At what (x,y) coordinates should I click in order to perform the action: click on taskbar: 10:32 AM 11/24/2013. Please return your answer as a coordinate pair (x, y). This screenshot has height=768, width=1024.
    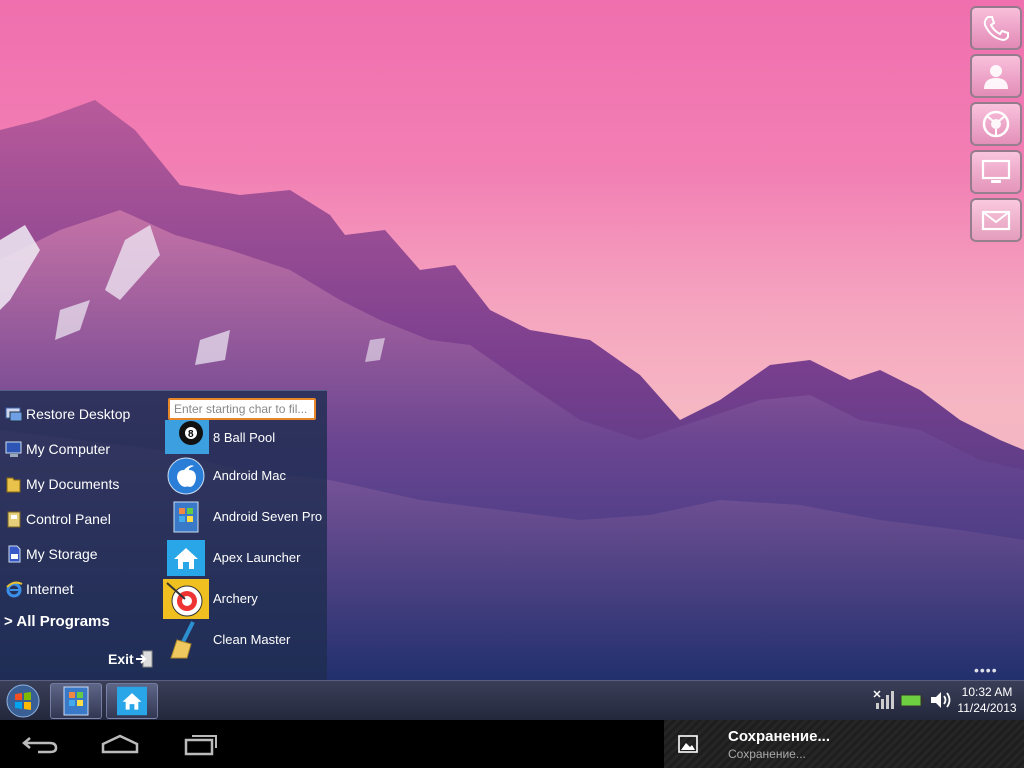
    Looking at the image, I should click on (512, 700).